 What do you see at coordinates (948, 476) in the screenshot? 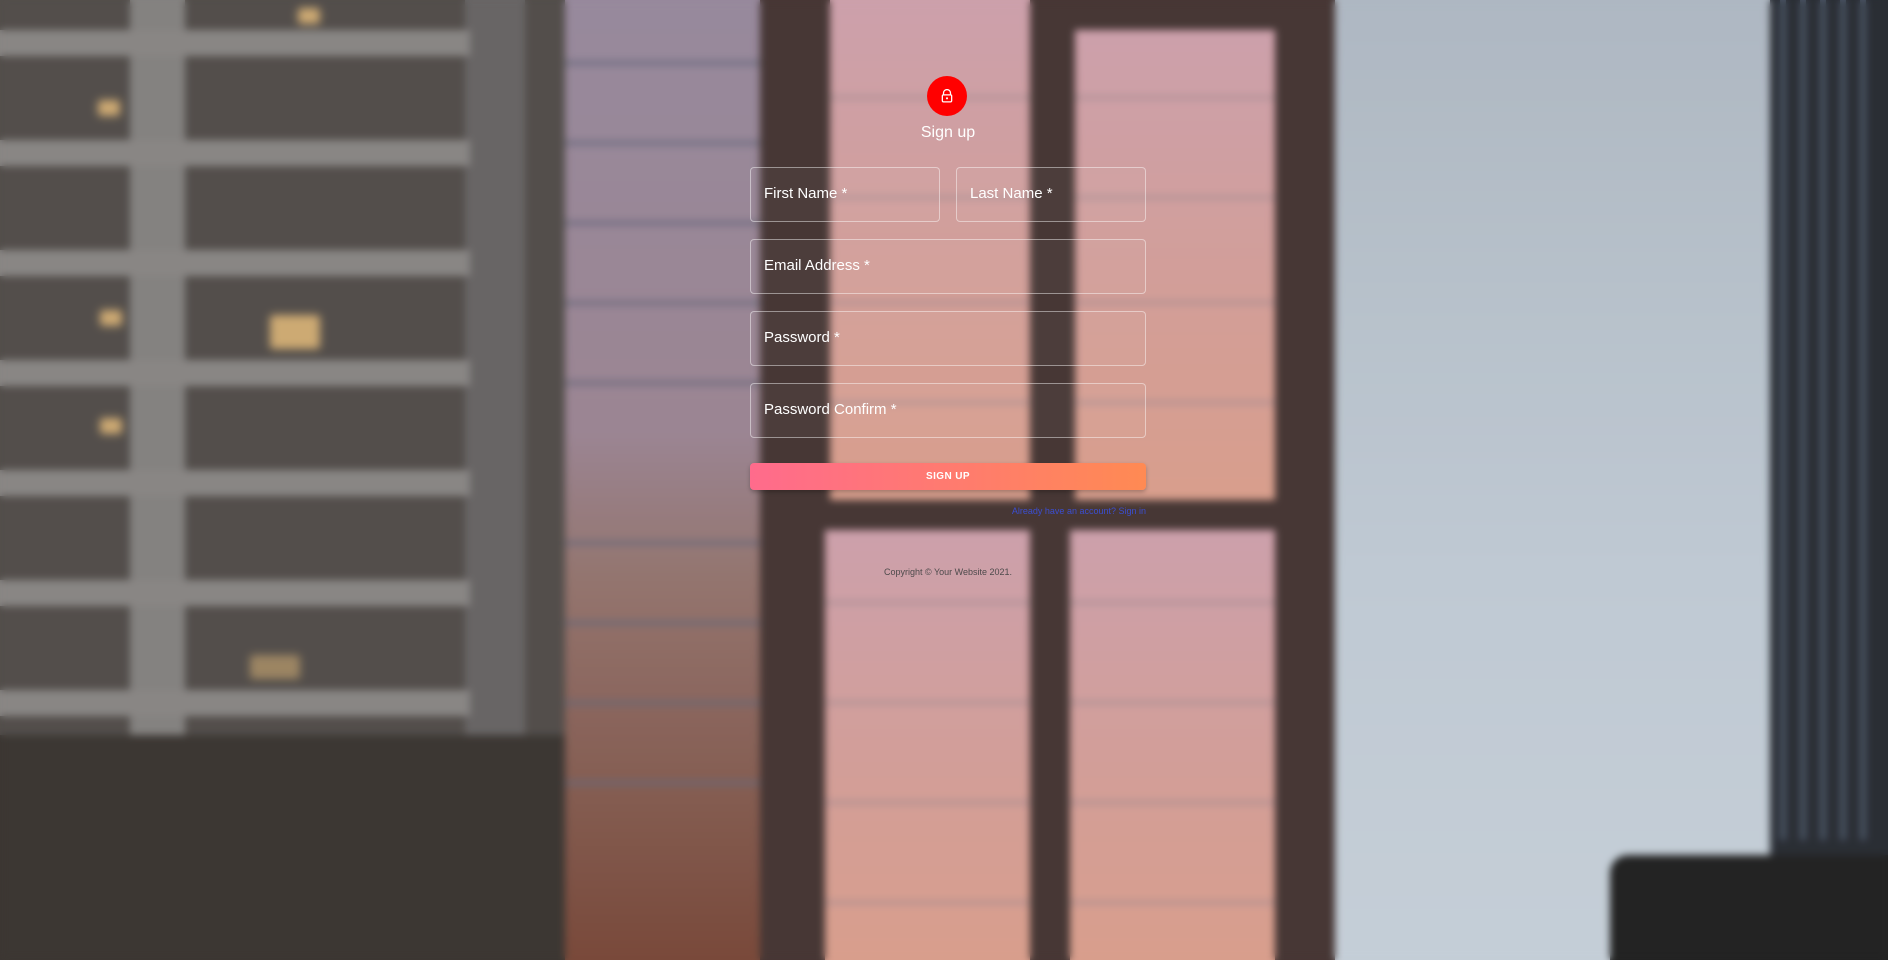
I see `sign-up-button: SIGN UP` at bounding box center [948, 476].